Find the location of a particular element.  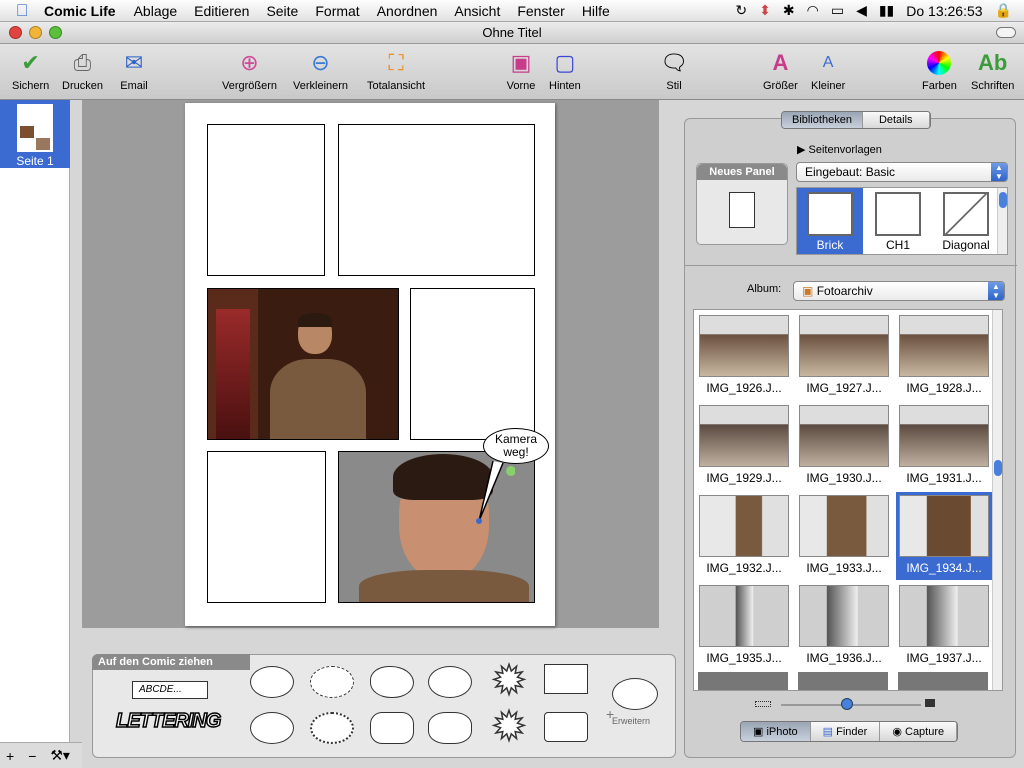

source-finder: ▤ Finder is located at coordinates (845, 731).